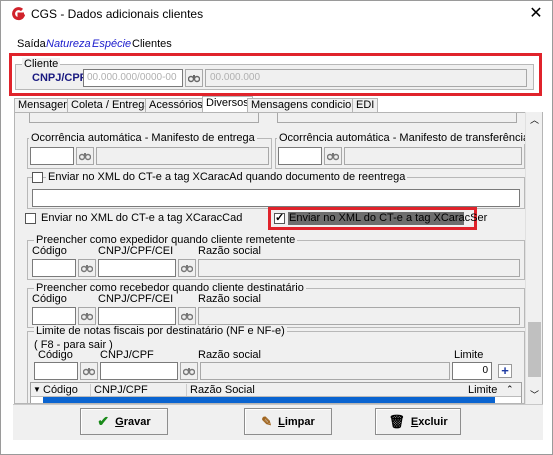  I want to click on recebedor-codigo-lookup, so click(87, 316).